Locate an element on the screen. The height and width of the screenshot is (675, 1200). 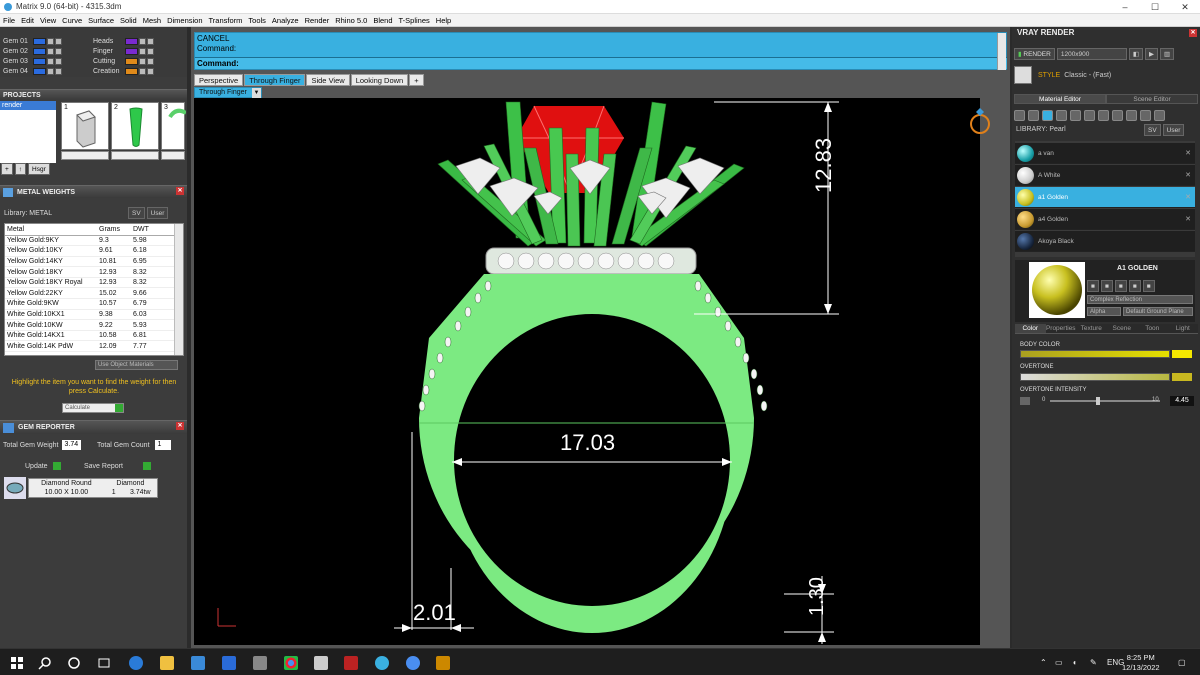
layer-row-gem01: Gem 01 is located at coordinates (32, 41).